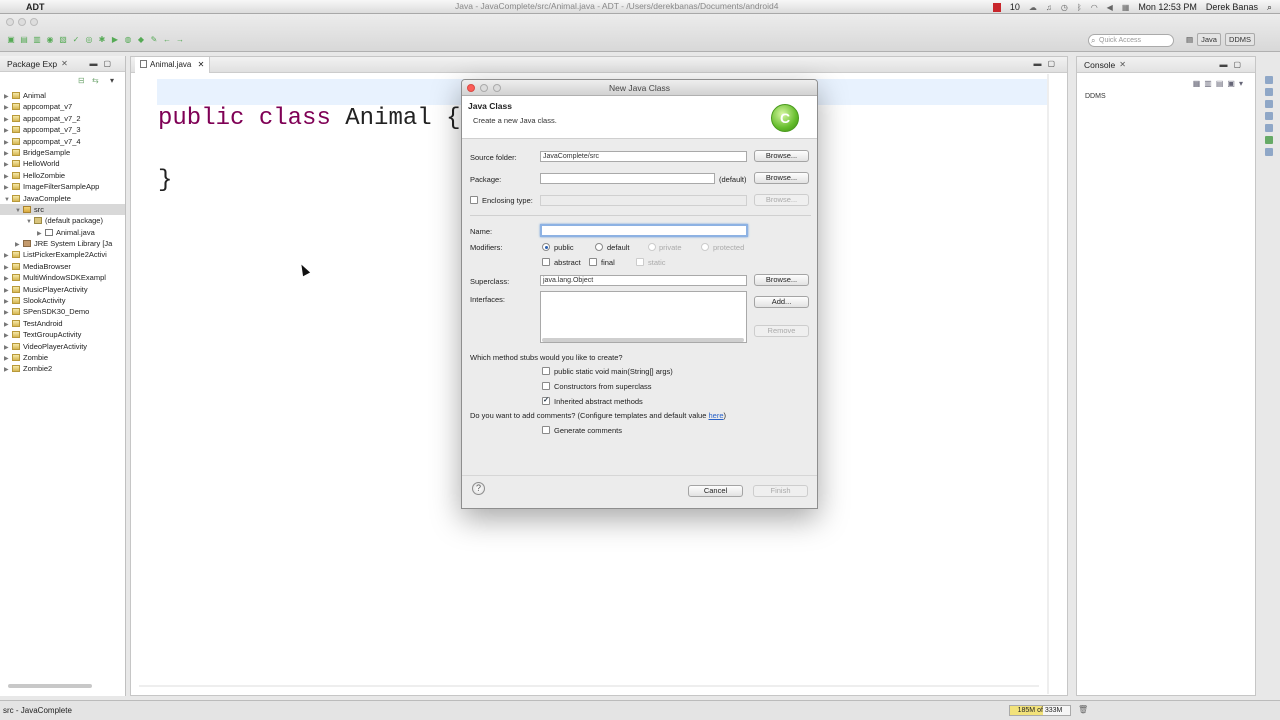  I want to click on close-tab-icon: ✕, so click(201, 64).